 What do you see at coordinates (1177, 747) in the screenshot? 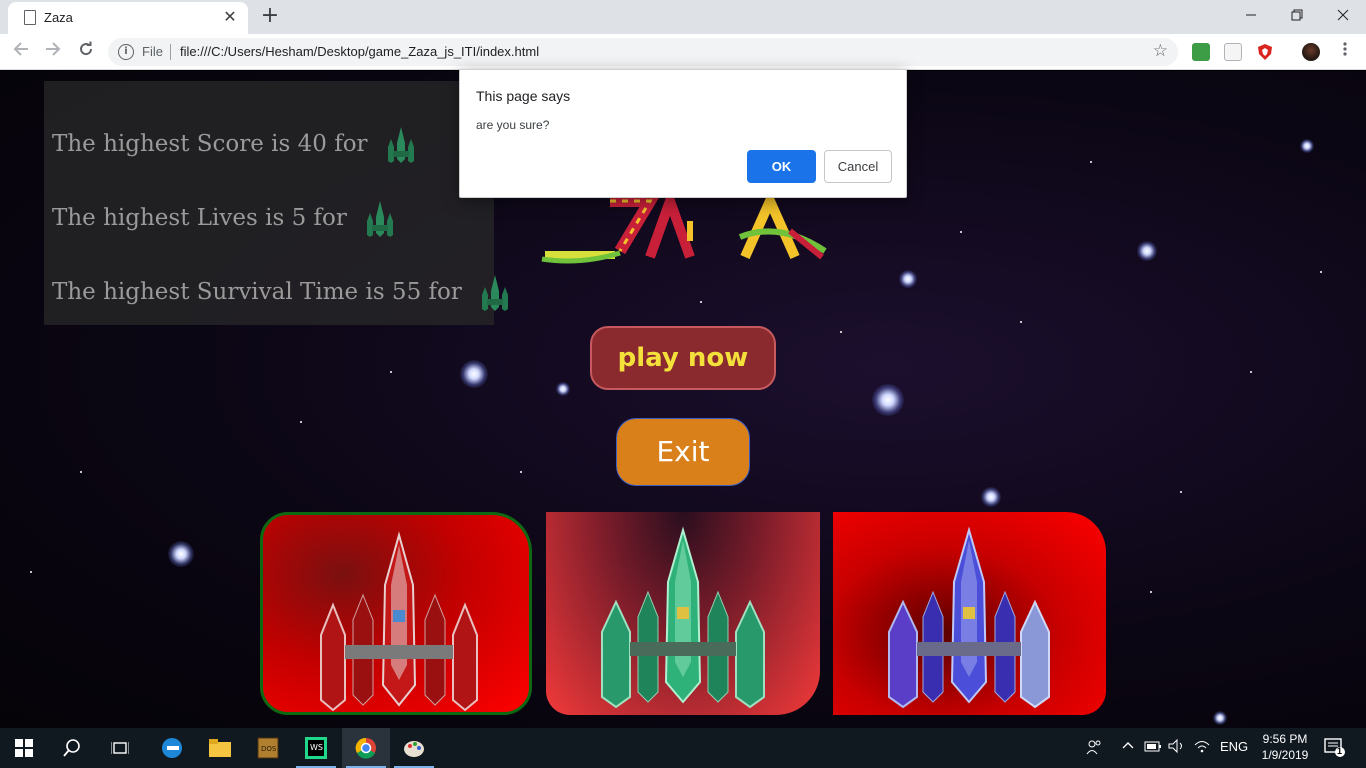
I see `volume-icon` at bounding box center [1177, 747].